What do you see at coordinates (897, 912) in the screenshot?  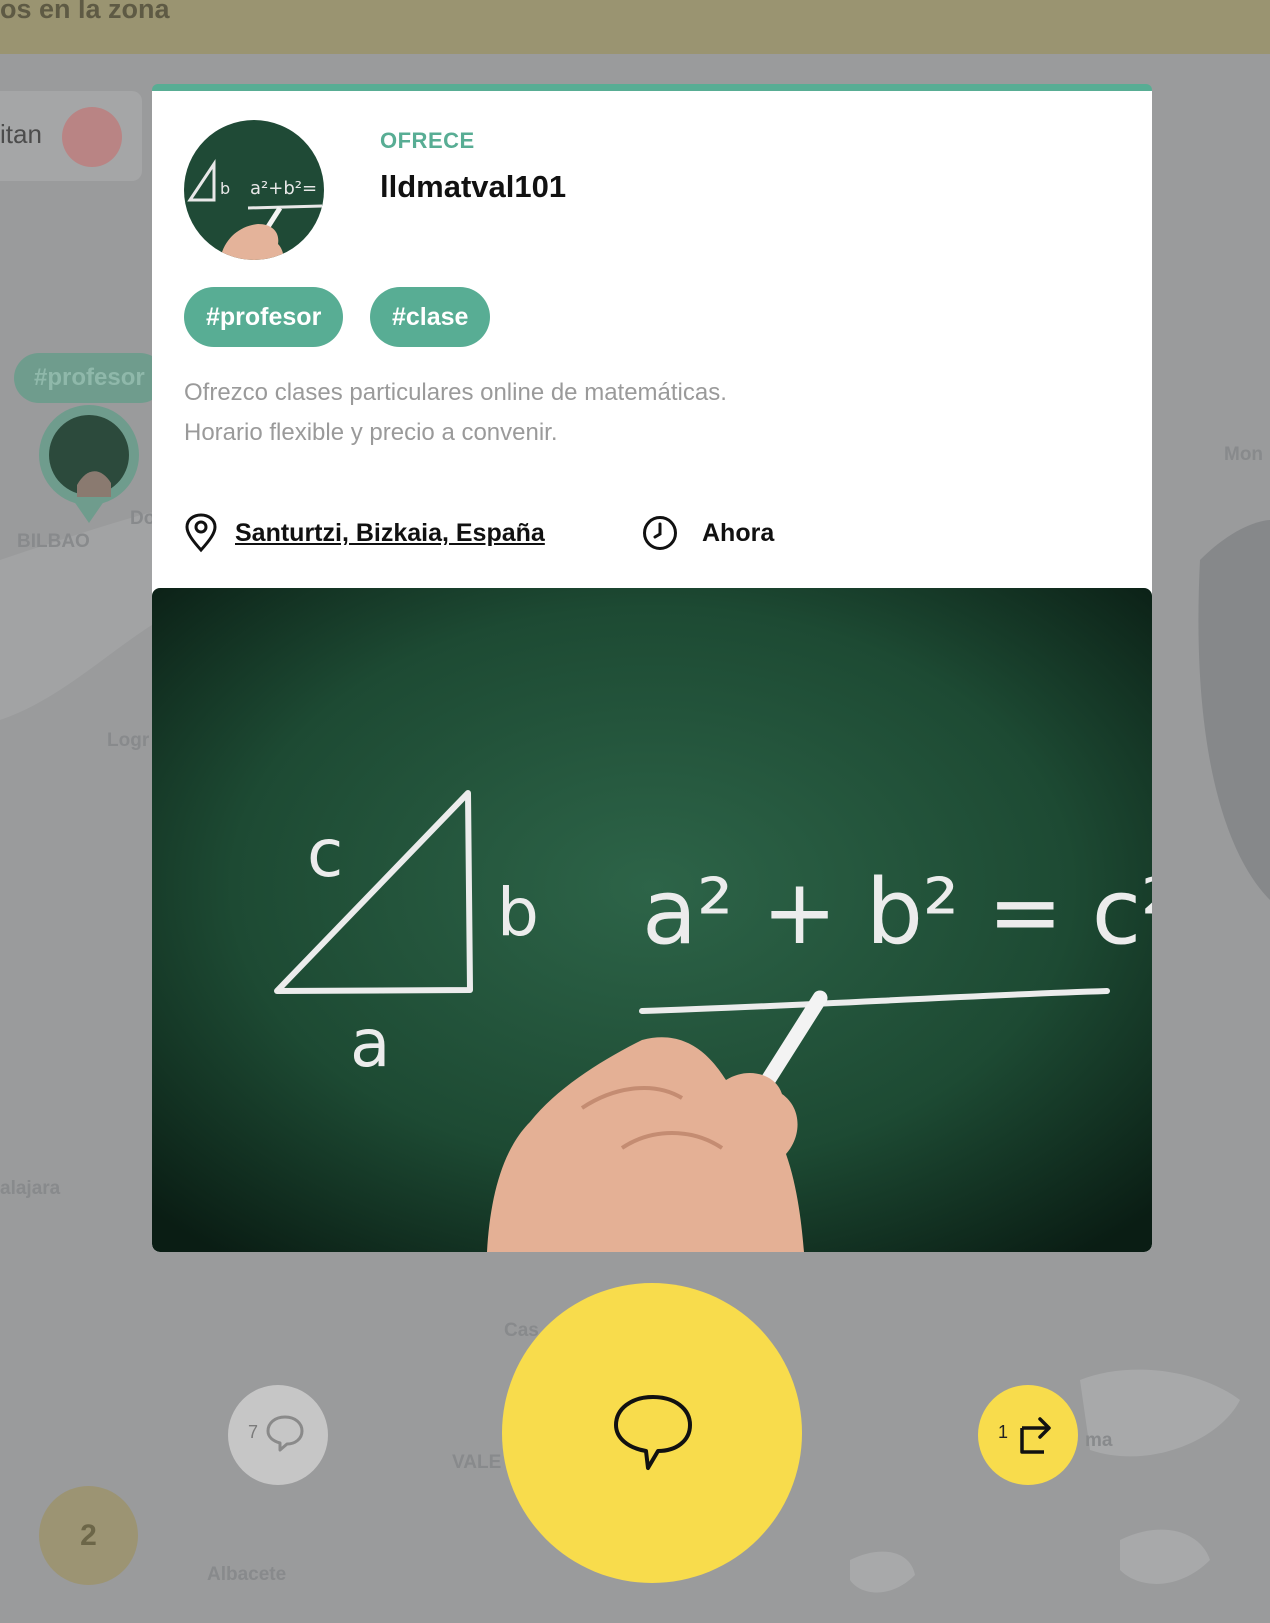 I see `formula-text: a² + b² = c²` at bounding box center [897, 912].